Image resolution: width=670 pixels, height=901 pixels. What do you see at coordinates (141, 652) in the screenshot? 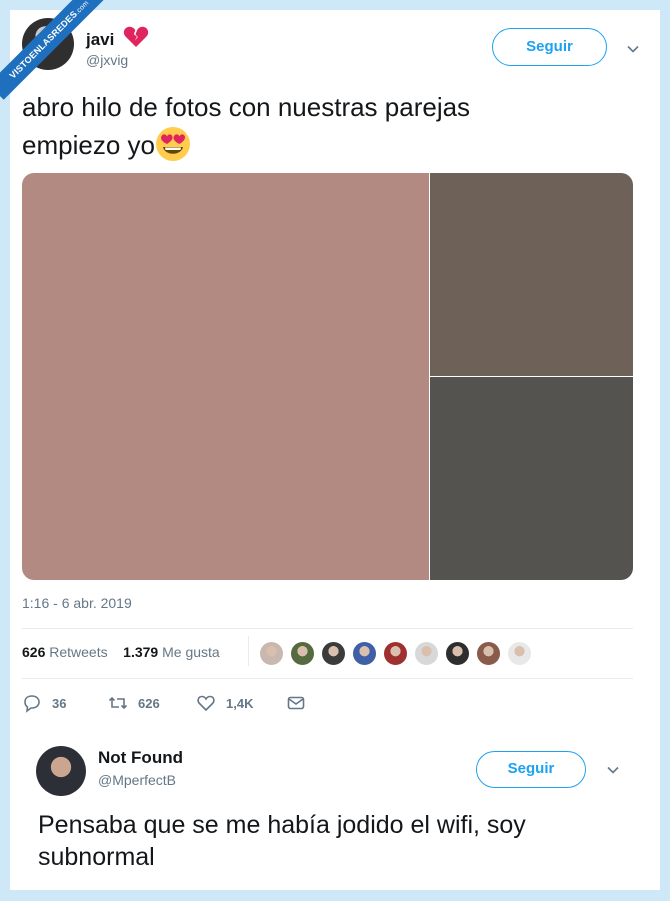
I see `likes-count: 1.379` at bounding box center [141, 652].